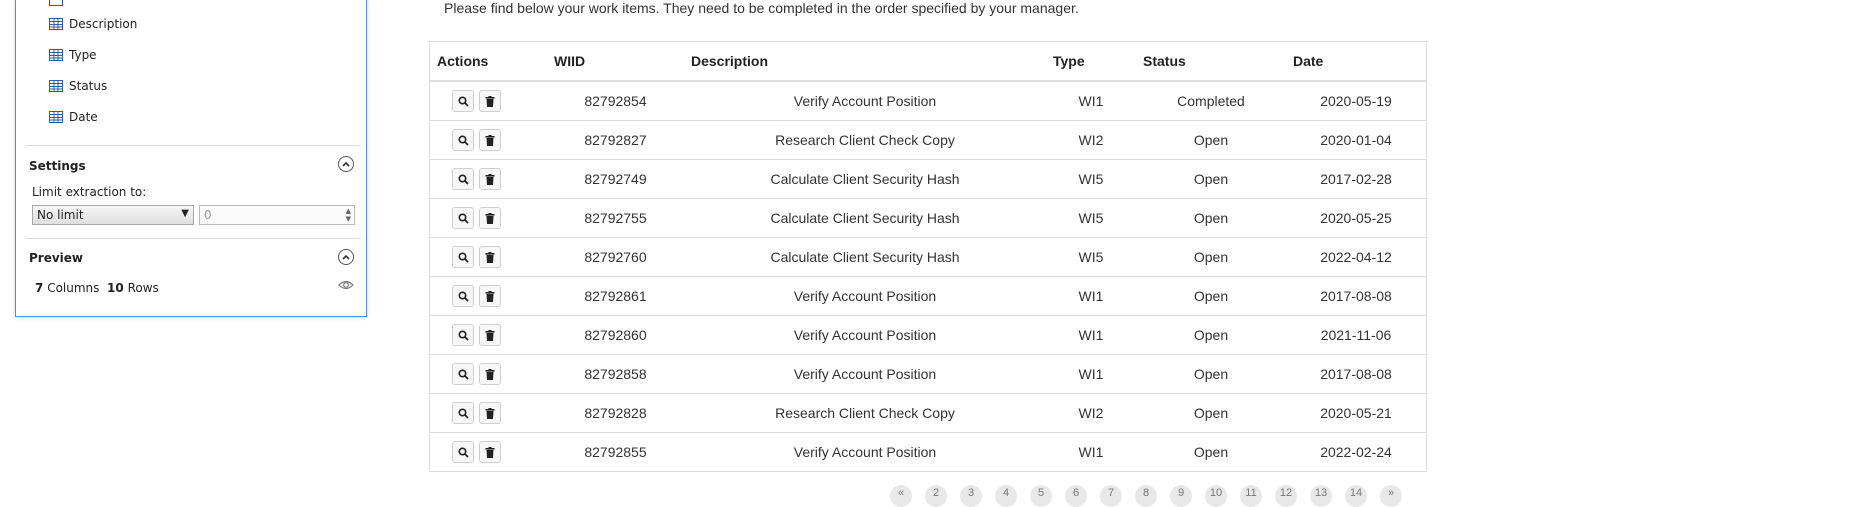 This screenshot has height=507, width=1859. What do you see at coordinates (1091, 62) in the screenshot?
I see `header-type: Type` at bounding box center [1091, 62].